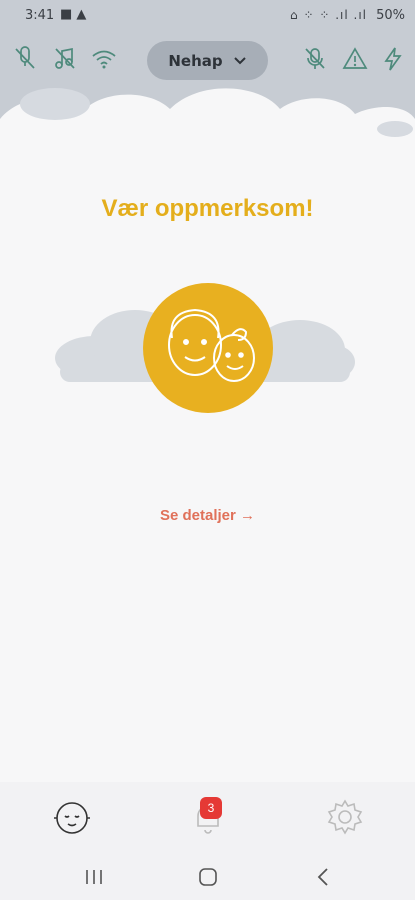 Image resolution: width=415 pixels, height=900 pixels. Describe the element at coordinates (393, 59) in the screenshot. I see `lightning-icon` at that location.